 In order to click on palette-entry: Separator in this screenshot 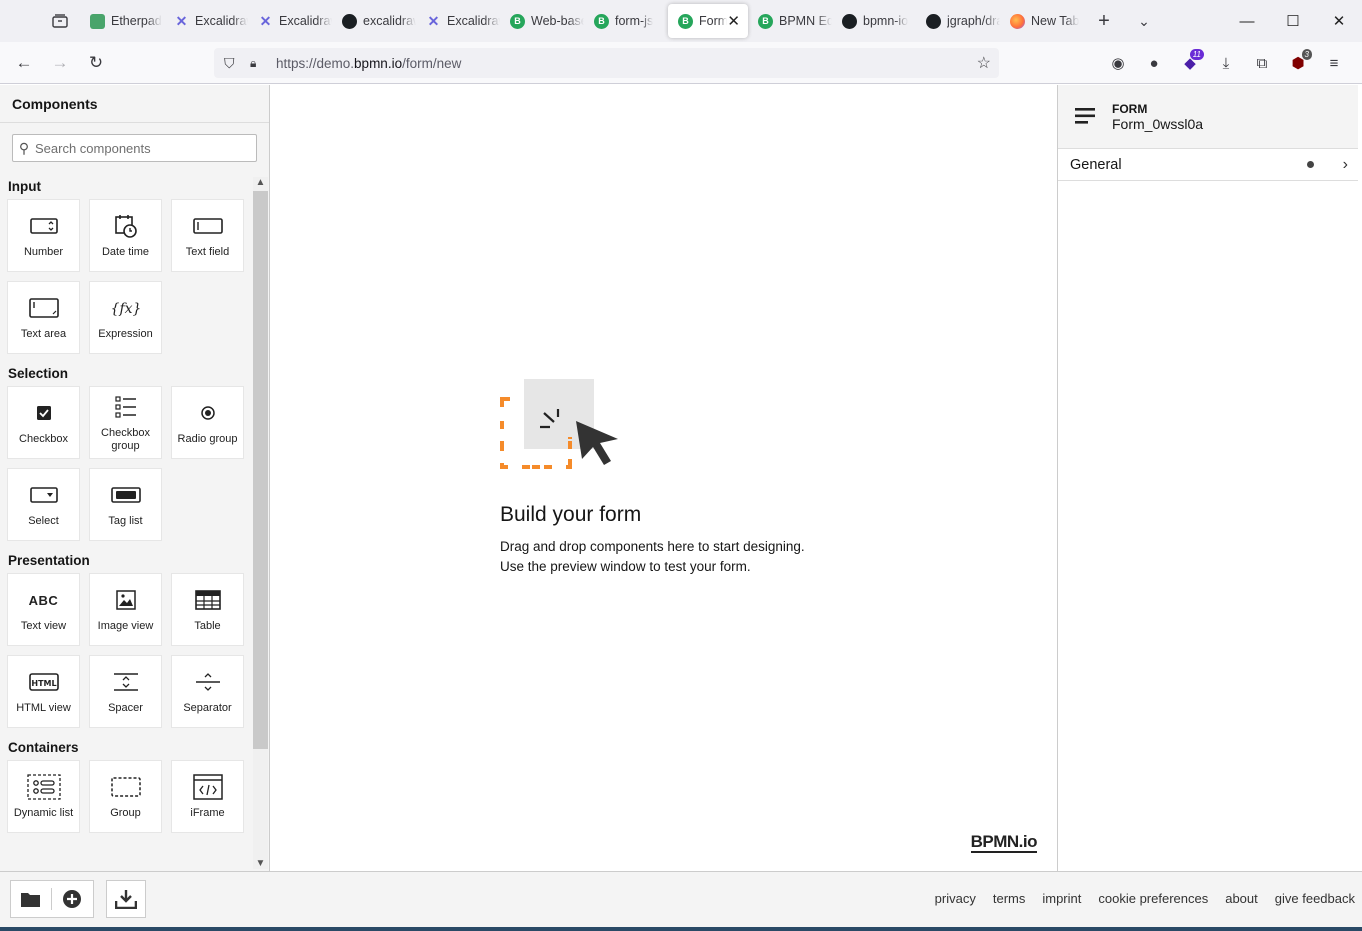, I will do `click(207, 691)`.